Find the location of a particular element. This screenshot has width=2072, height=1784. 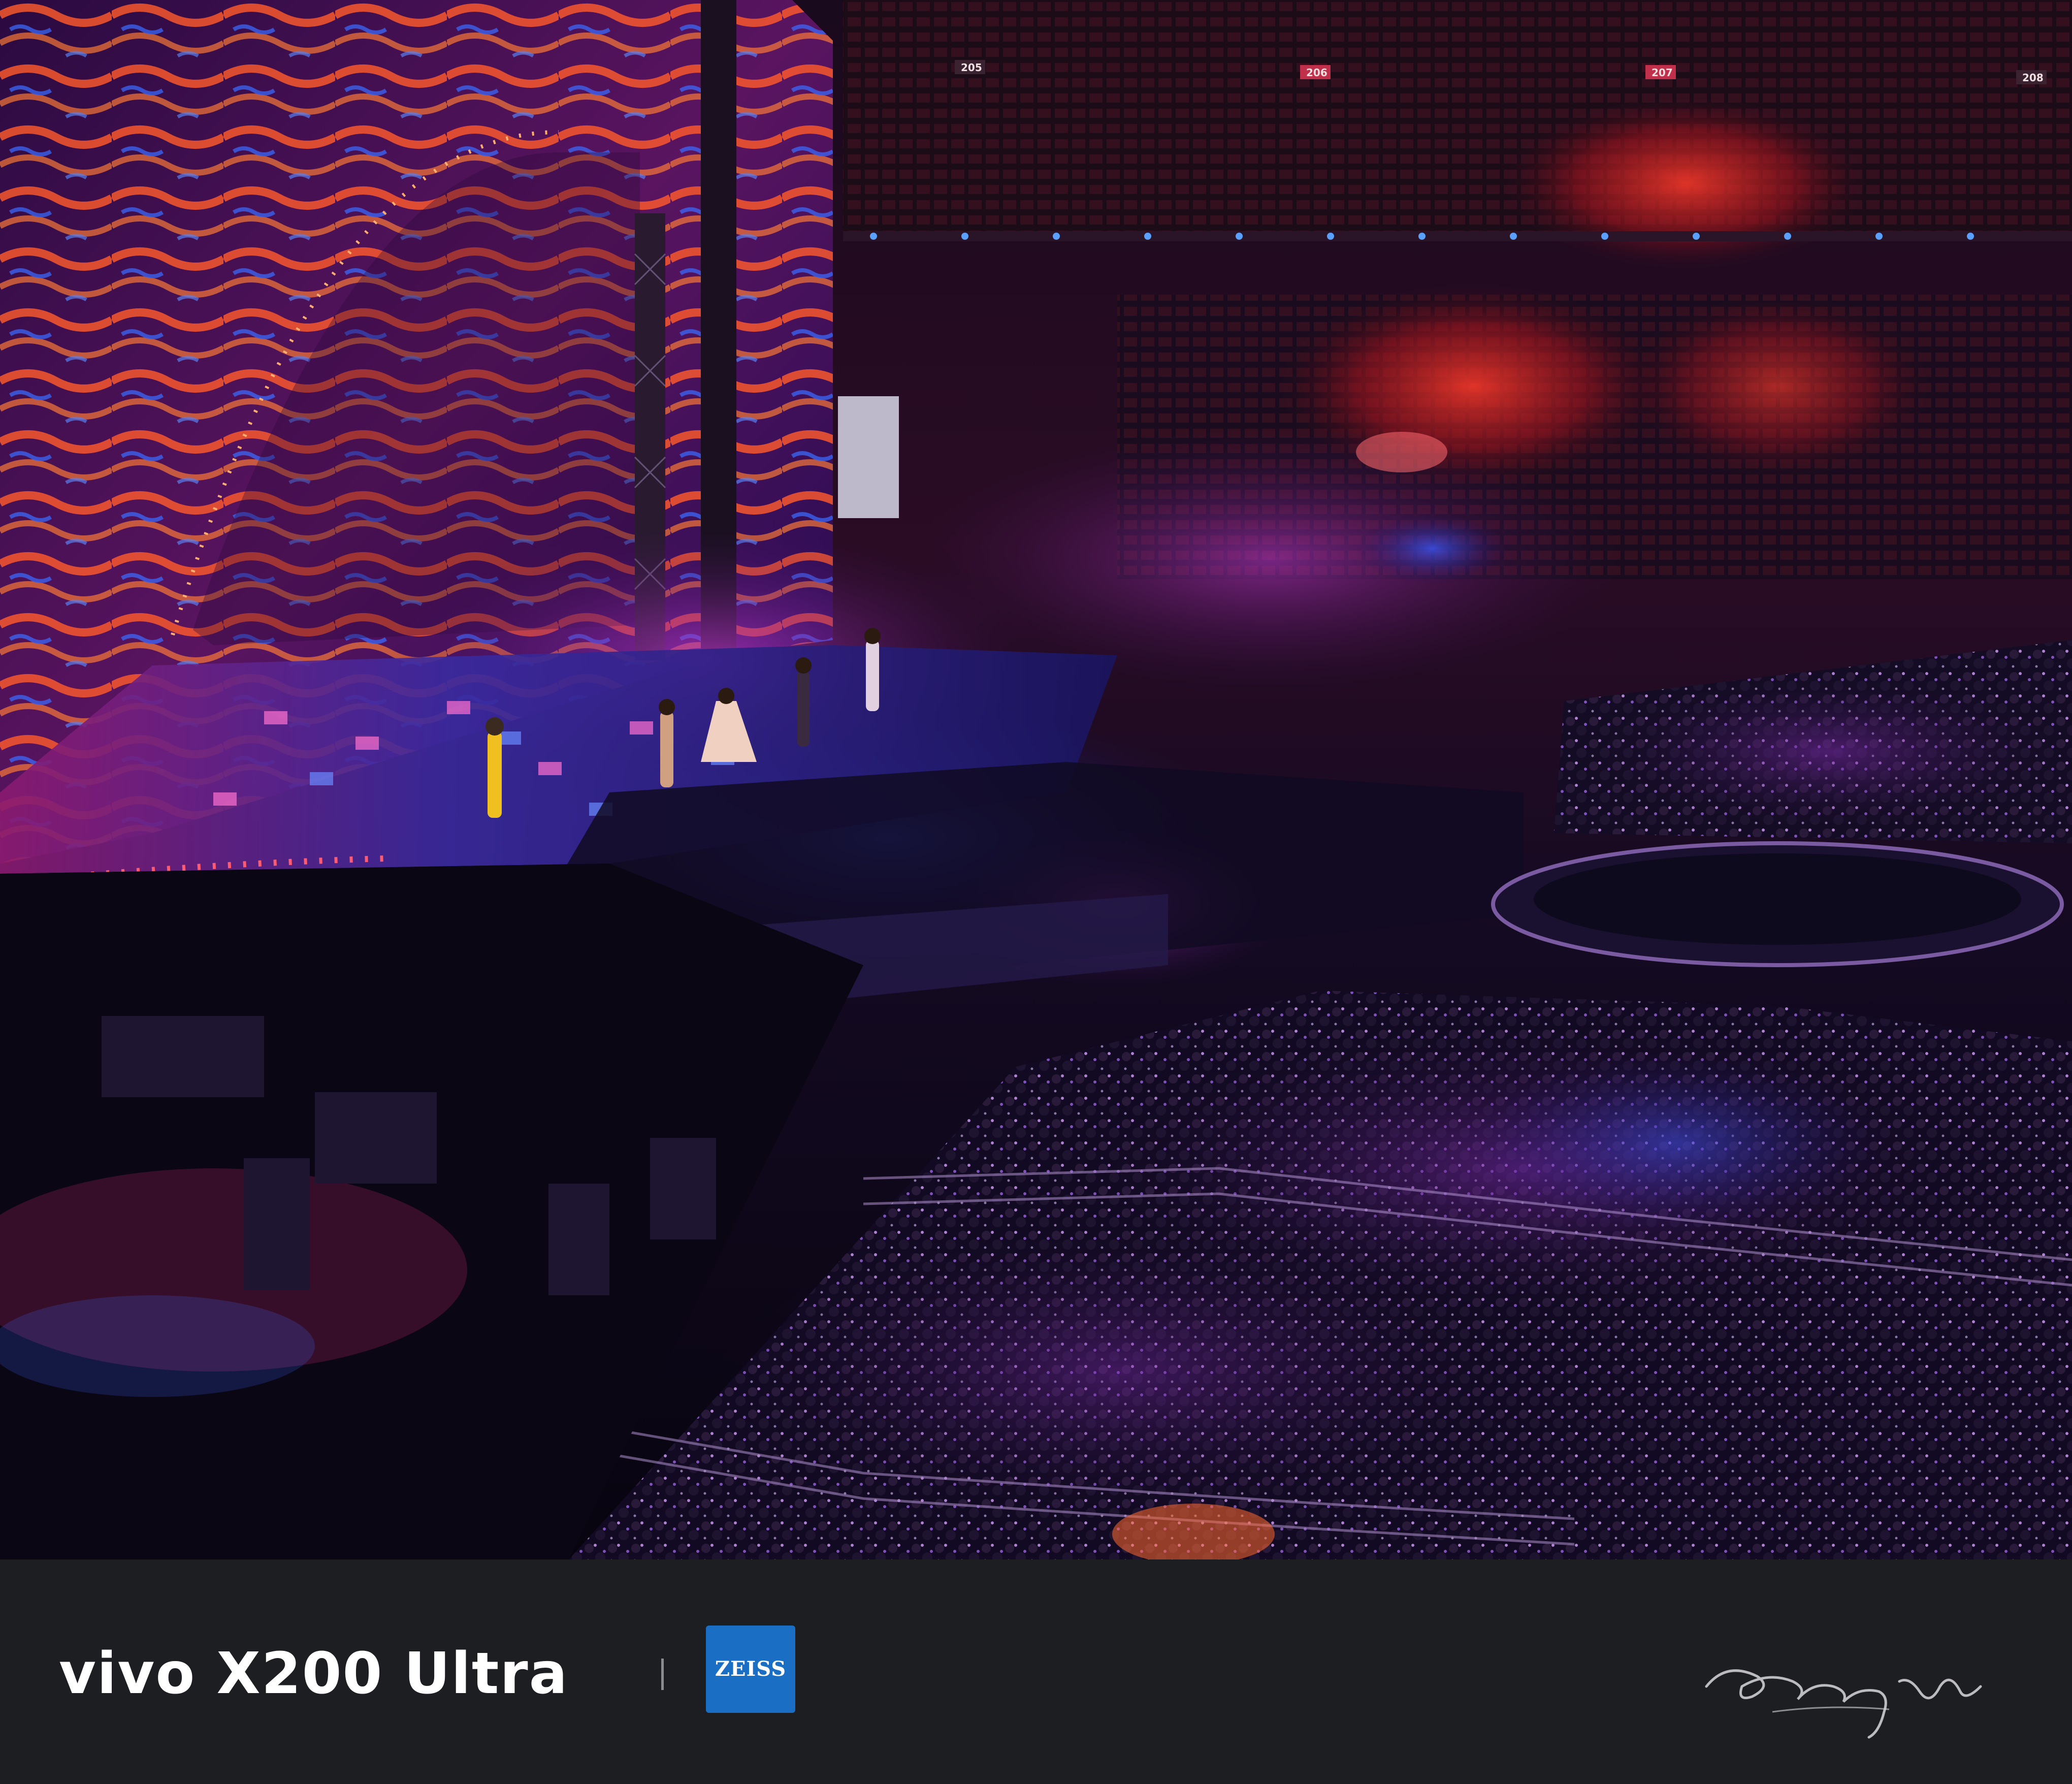

brand-divider is located at coordinates (662, 1675).